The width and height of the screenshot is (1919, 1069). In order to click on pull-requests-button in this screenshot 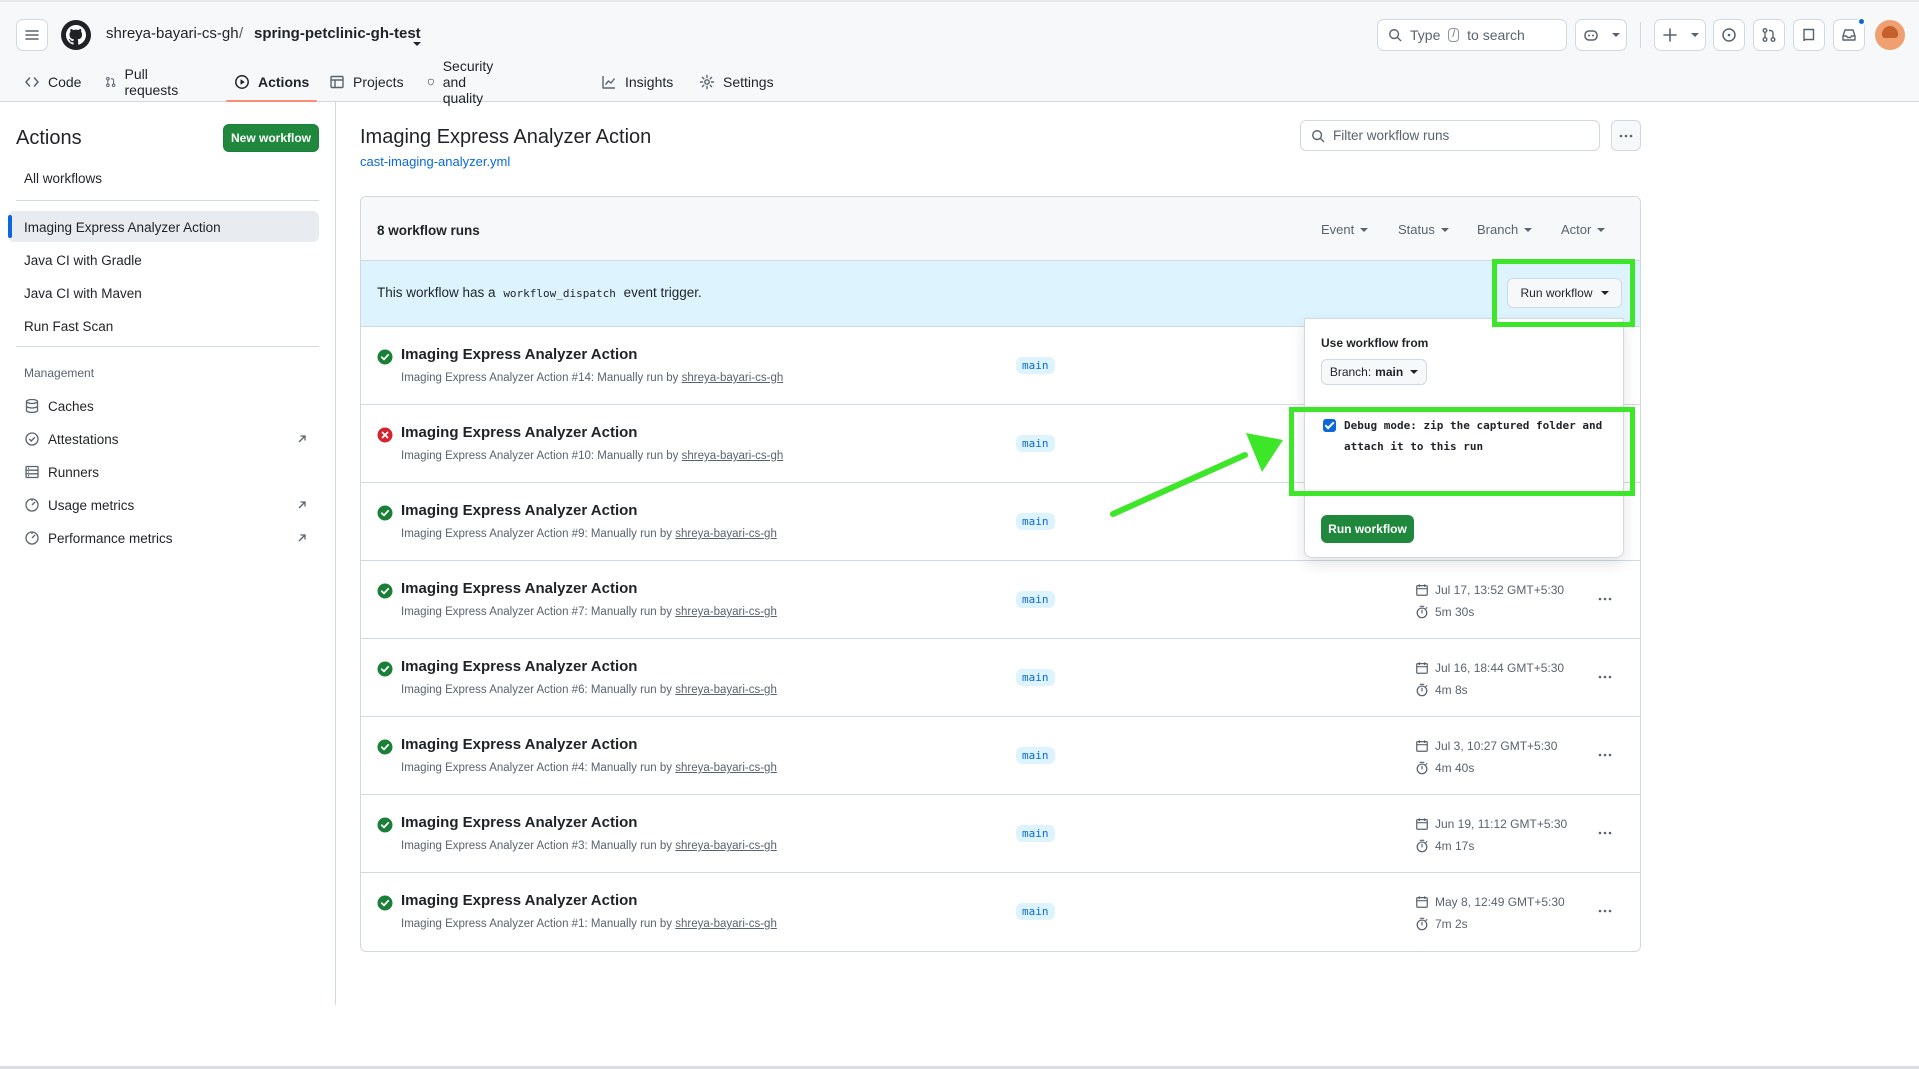, I will do `click(1769, 35)`.